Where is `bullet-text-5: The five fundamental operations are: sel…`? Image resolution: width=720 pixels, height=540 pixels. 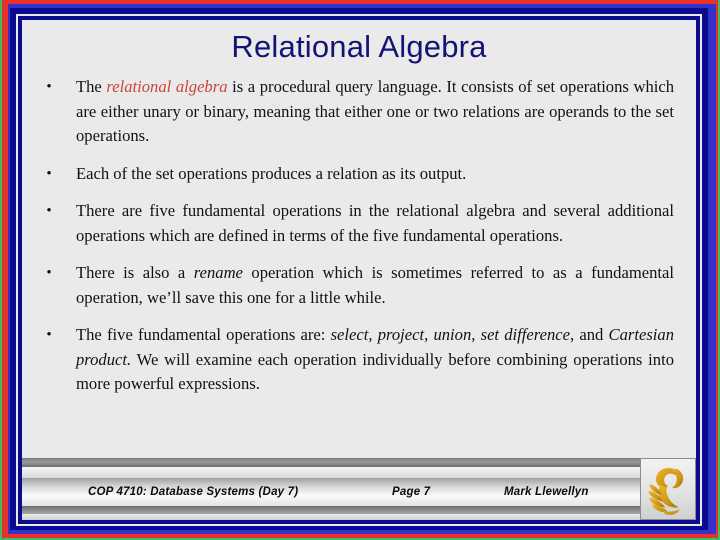 bullet-text-5: The five fundamental operations are: sel… is located at coordinates (386, 360).